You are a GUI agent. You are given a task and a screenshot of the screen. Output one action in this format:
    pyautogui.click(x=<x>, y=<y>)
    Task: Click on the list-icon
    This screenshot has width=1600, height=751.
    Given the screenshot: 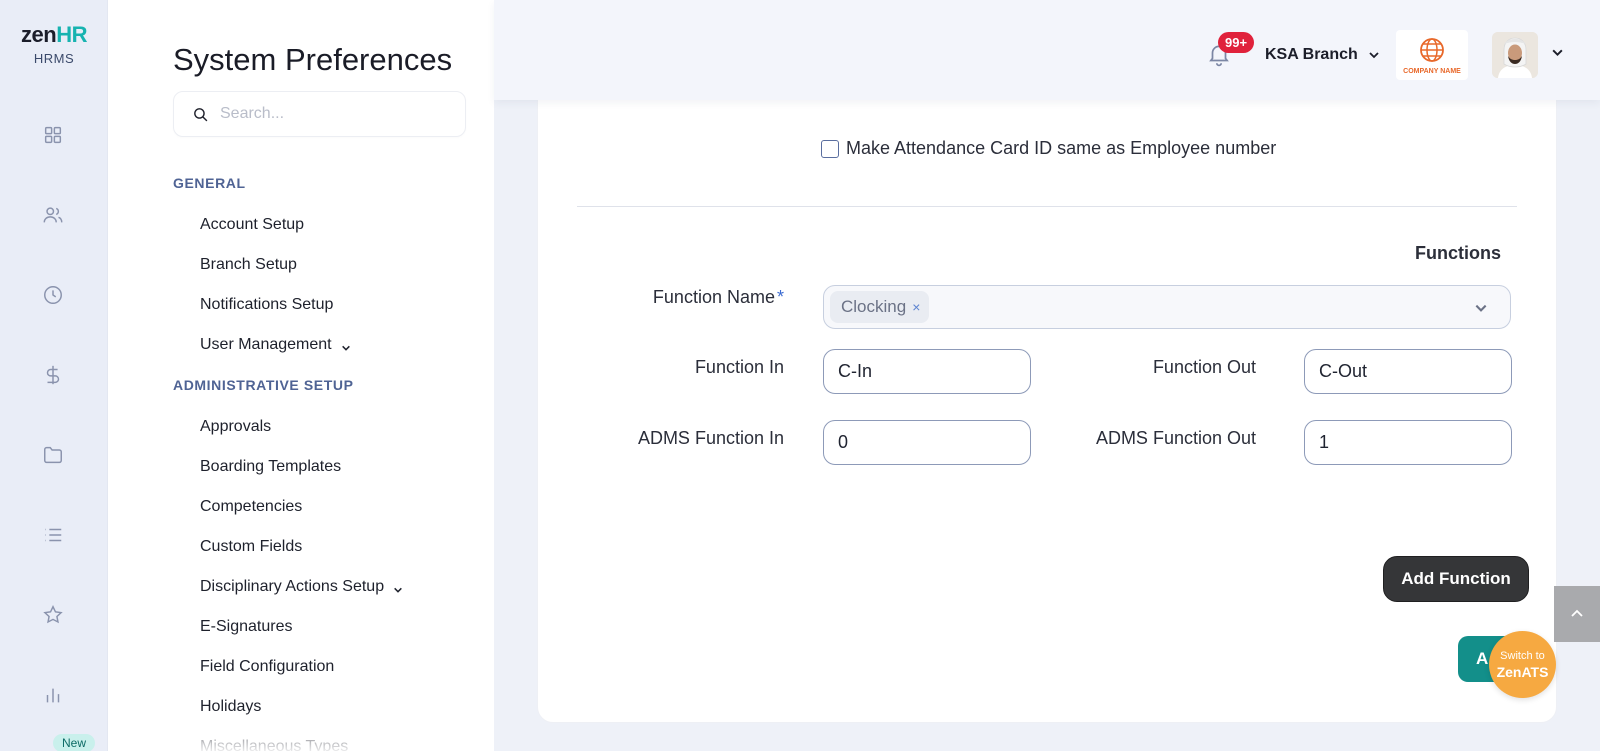 What is the action you would take?
    pyautogui.click(x=53, y=535)
    